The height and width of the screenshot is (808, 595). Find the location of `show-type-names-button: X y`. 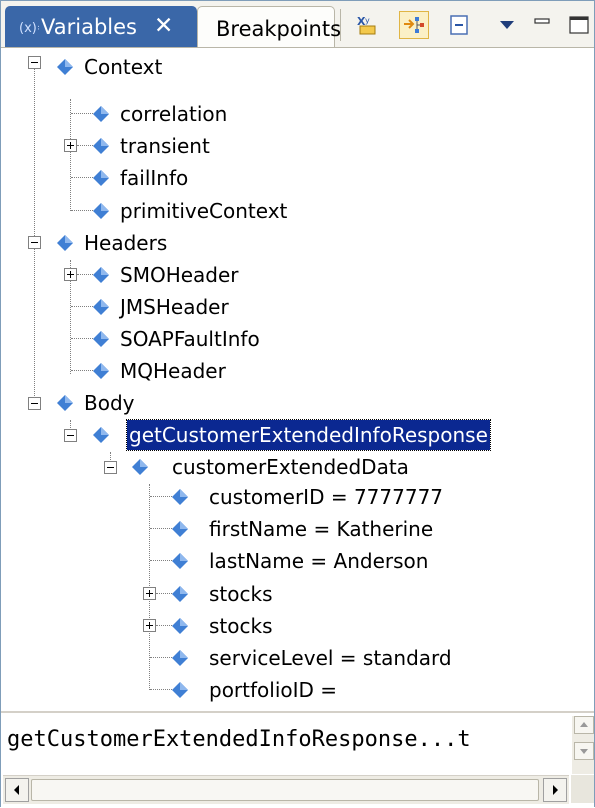

show-type-names-button: X y is located at coordinates (368, 25).